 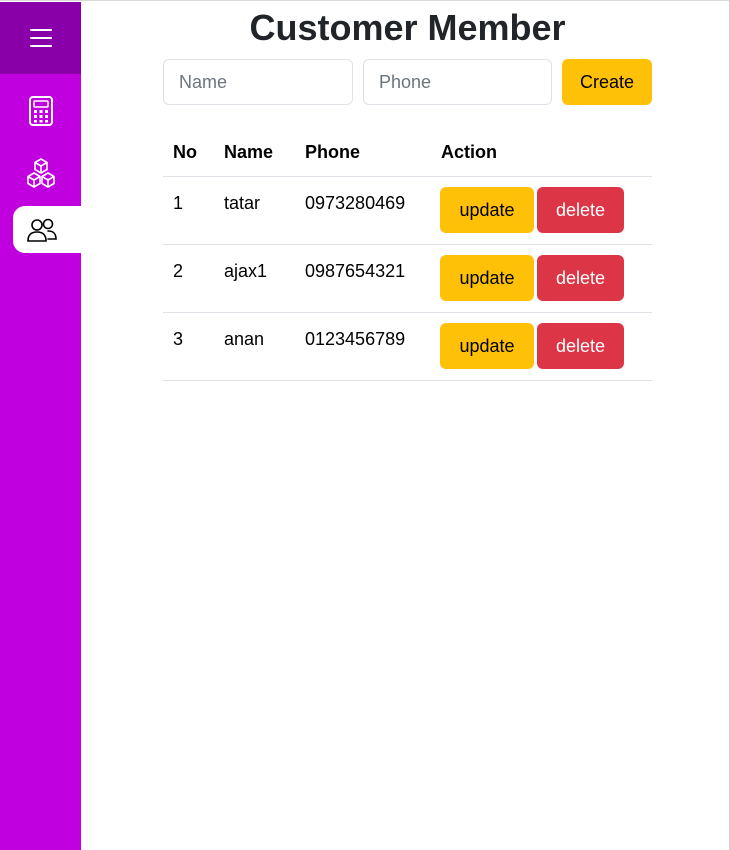 I want to click on sidebar, so click(x=40, y=426).